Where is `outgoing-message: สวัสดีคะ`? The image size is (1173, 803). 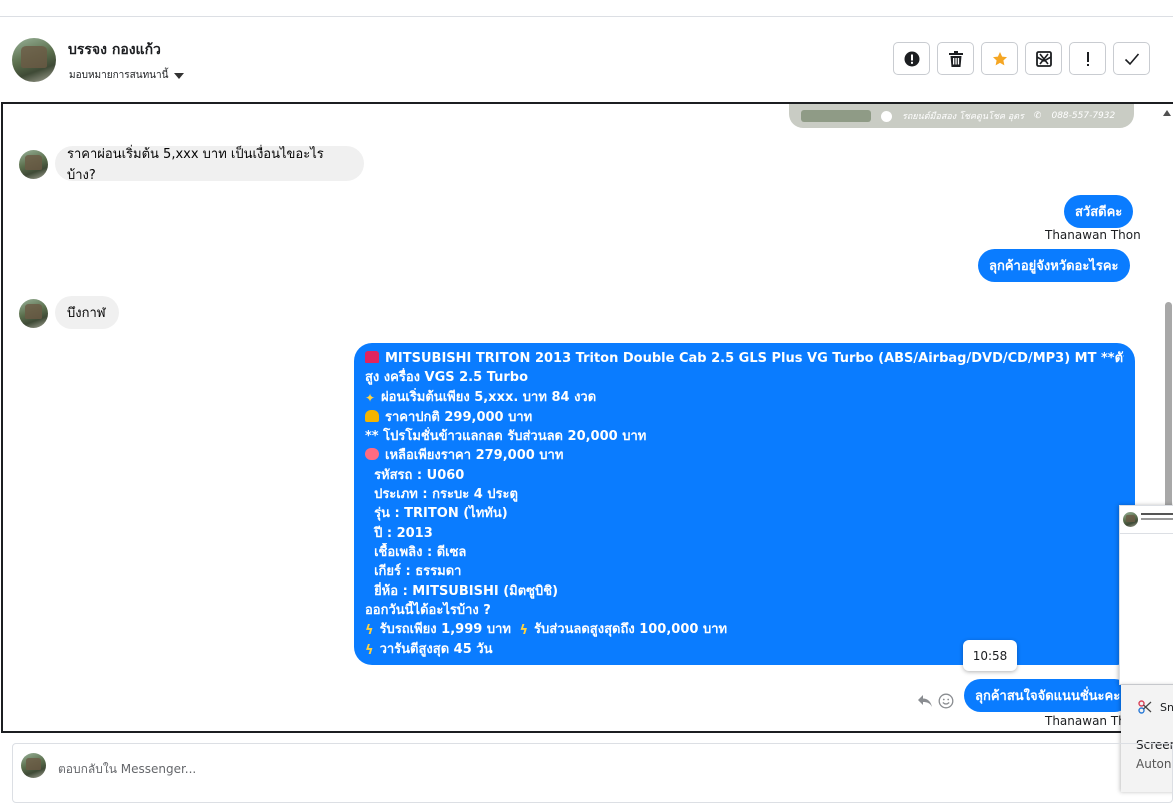 outgoing-message: สวัสดีคะ is located at coordinates (1099, 211).